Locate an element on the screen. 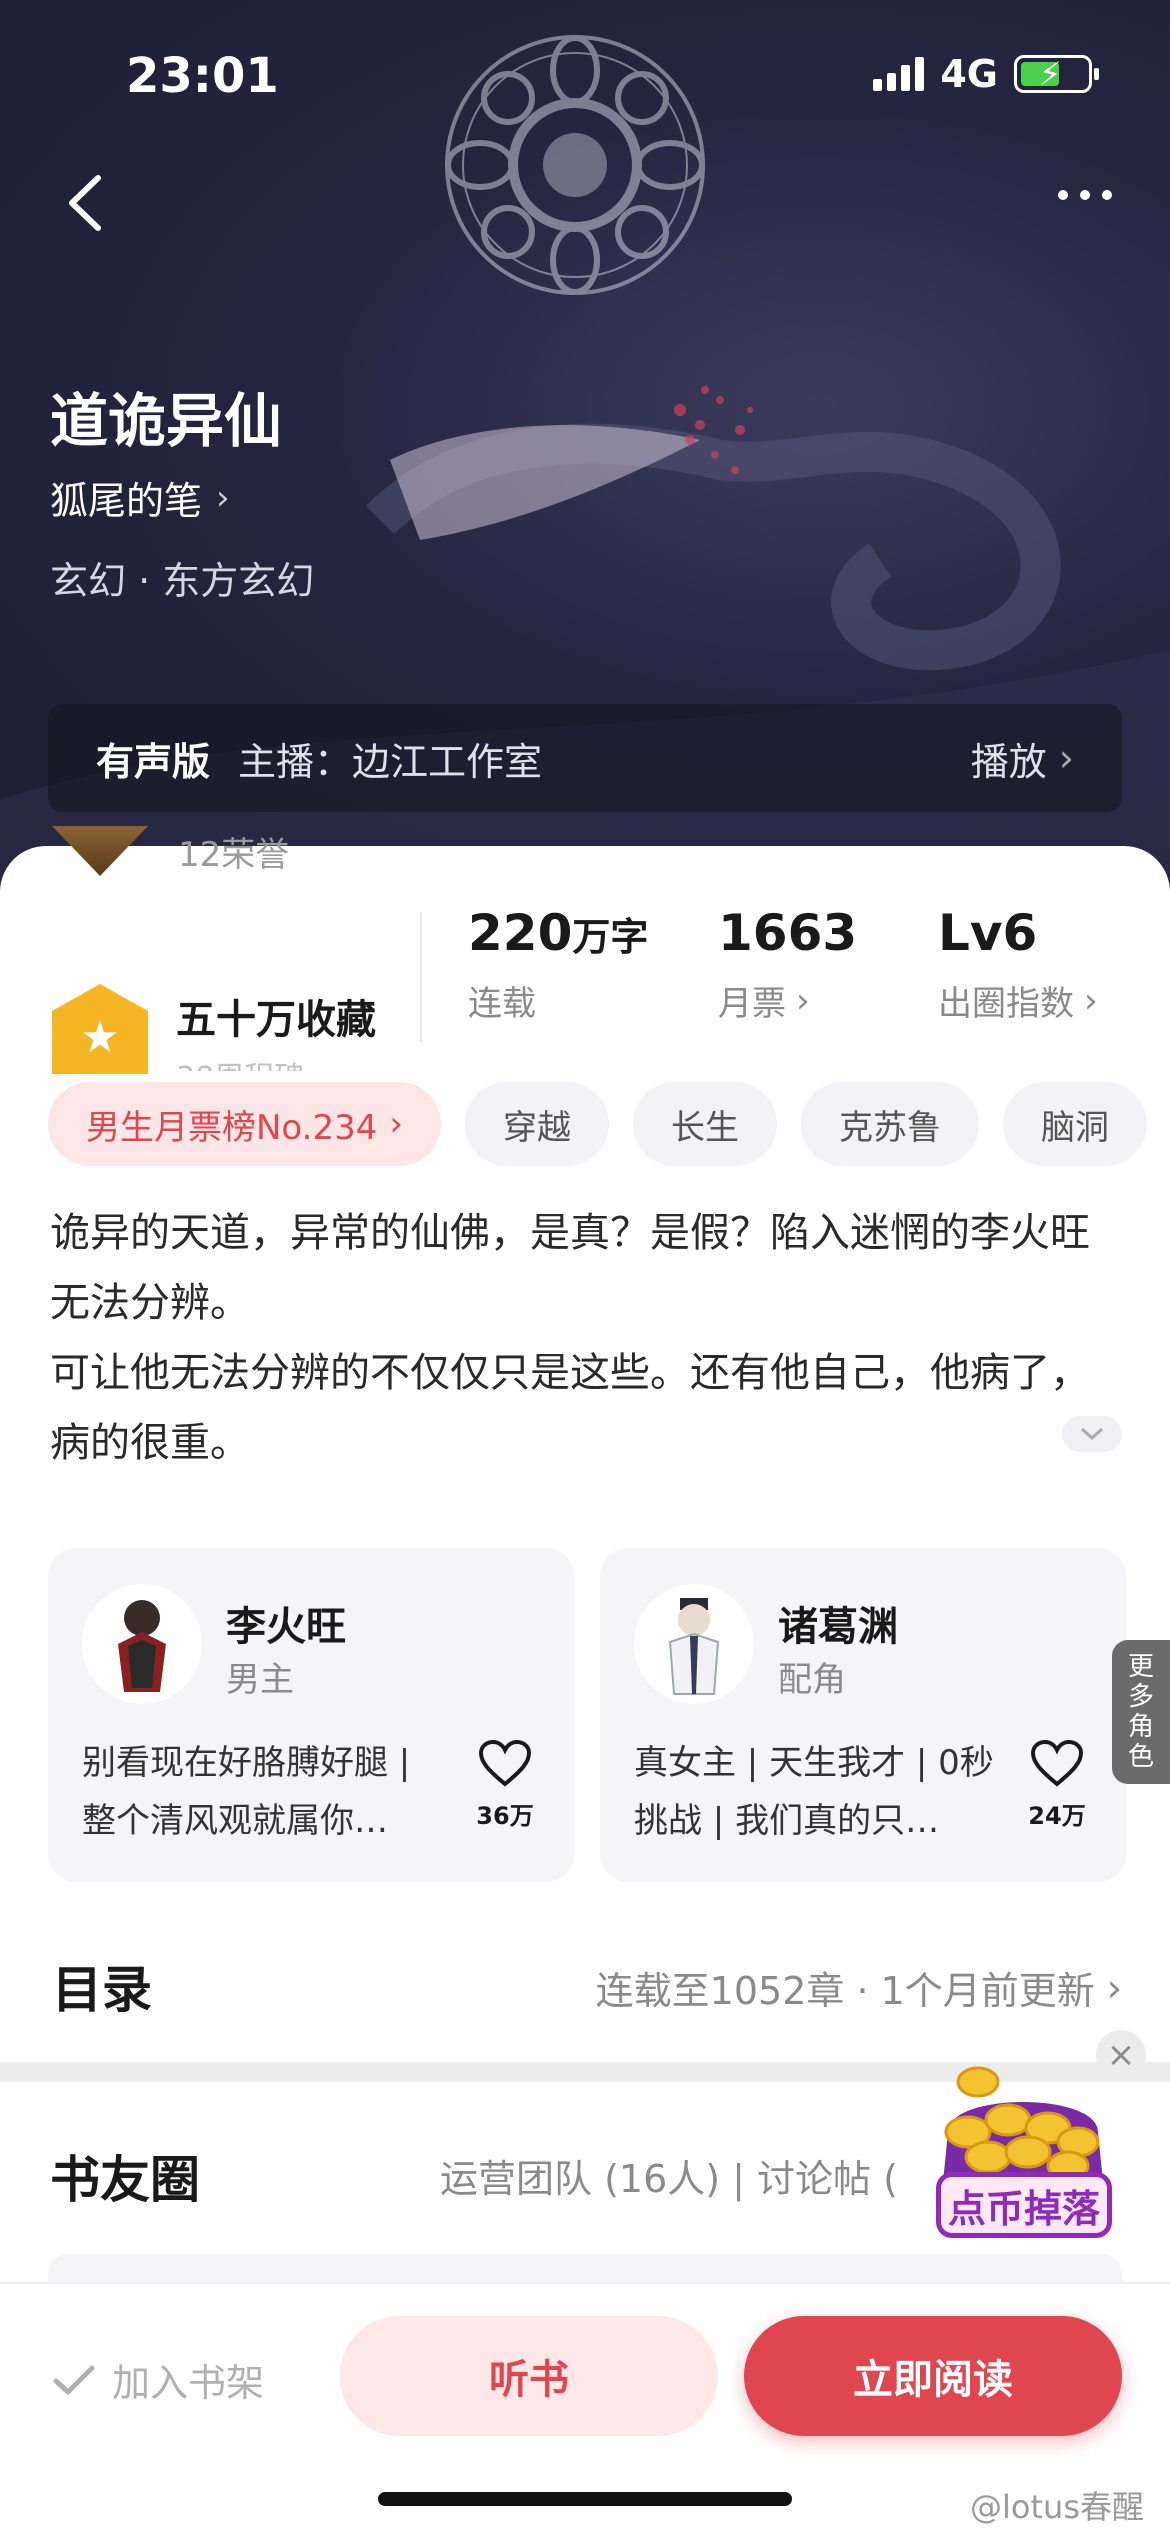  more-roles-char: 多 is located at coordinates (1140, 1697).